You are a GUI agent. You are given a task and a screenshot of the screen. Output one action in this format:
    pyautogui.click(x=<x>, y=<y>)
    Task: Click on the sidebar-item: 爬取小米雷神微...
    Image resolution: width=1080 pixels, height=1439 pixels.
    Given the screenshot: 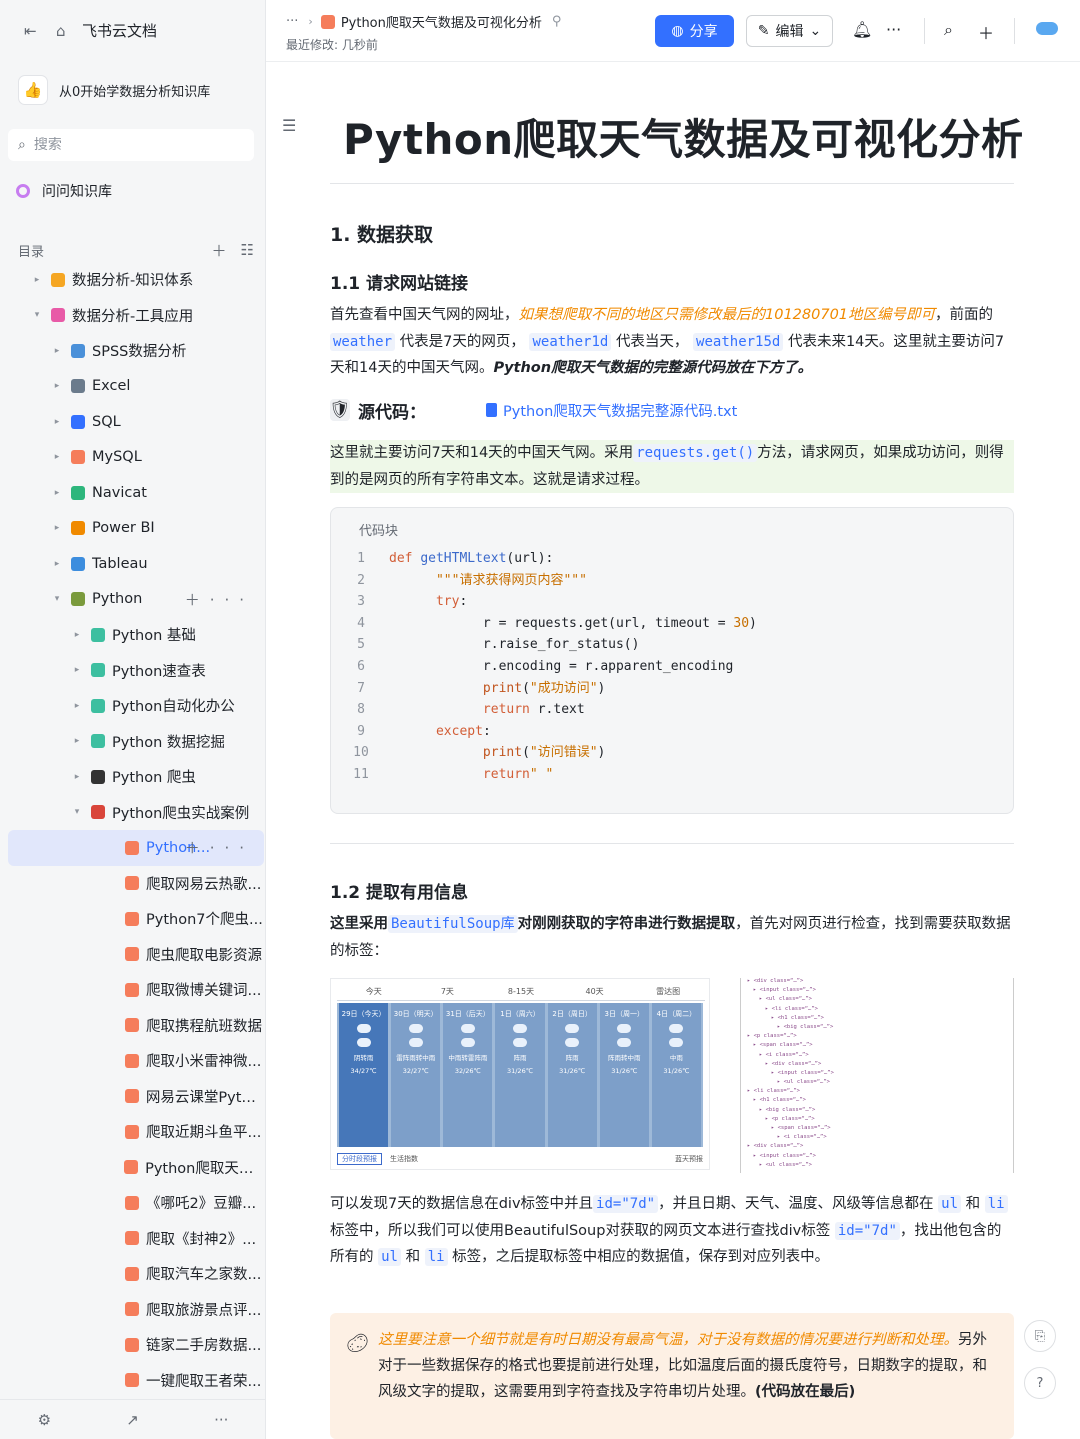 What is the action you would take?
    pyautogui.click(x=136, y=1061)
    